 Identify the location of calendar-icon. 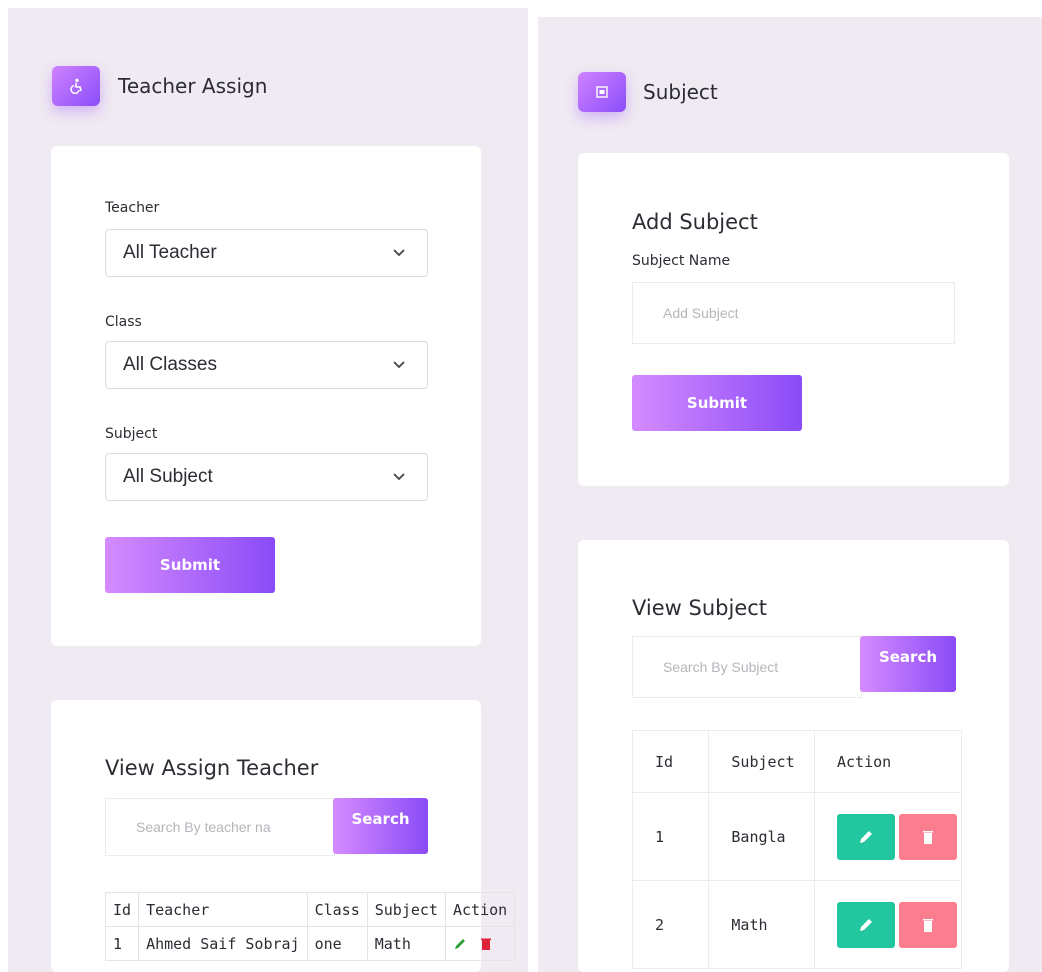
(602, 92).